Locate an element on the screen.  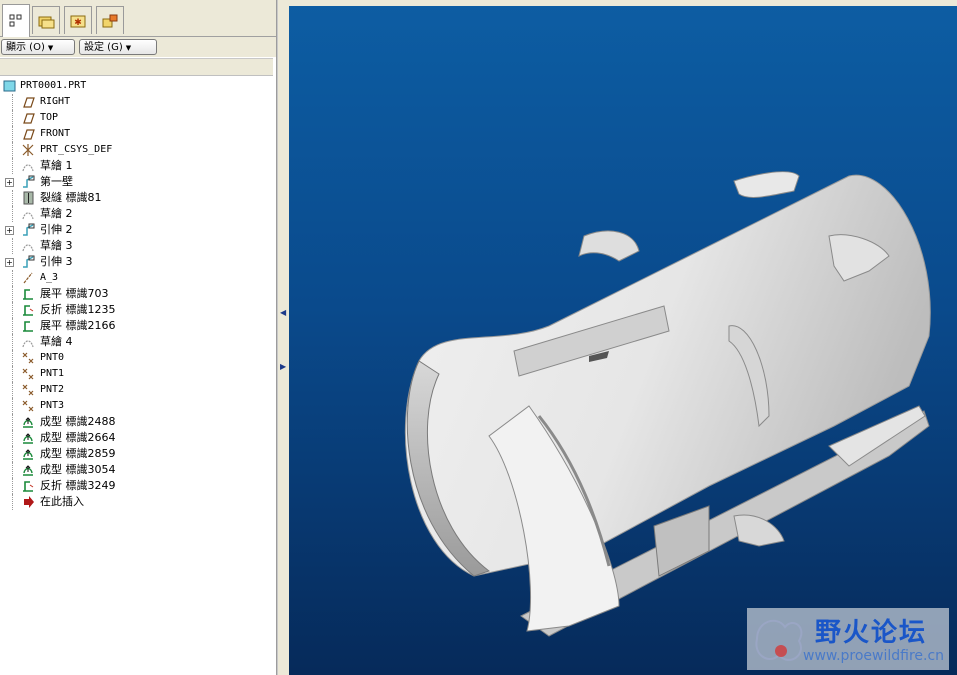
navigator-tab-bar: ✱ is located at coordinates (138, 18).